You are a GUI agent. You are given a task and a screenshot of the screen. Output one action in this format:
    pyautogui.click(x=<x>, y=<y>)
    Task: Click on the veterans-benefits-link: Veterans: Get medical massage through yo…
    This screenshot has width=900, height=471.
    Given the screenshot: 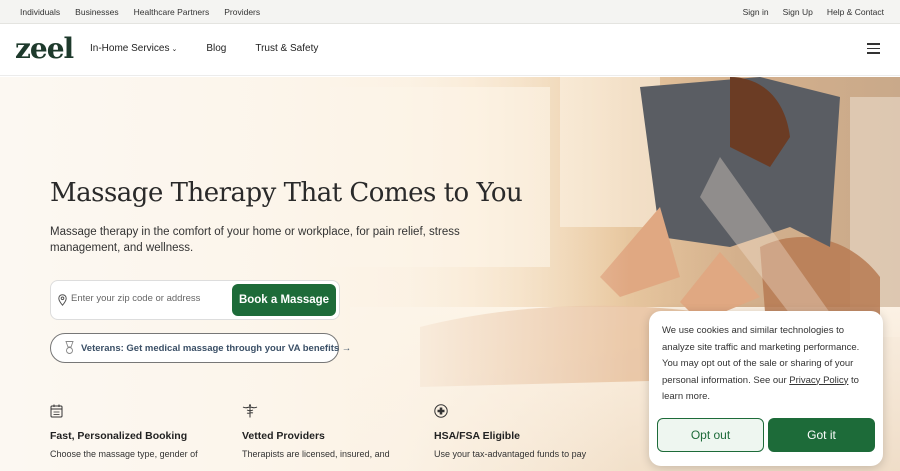 What is the action you would take?
    pyautogui.click(x=200, y=348)
    